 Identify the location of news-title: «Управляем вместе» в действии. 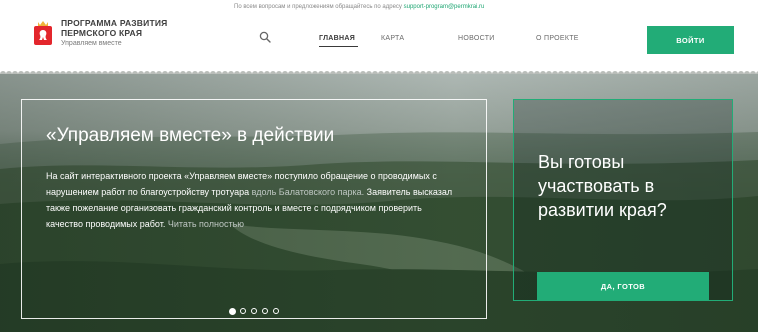
(190, 135).